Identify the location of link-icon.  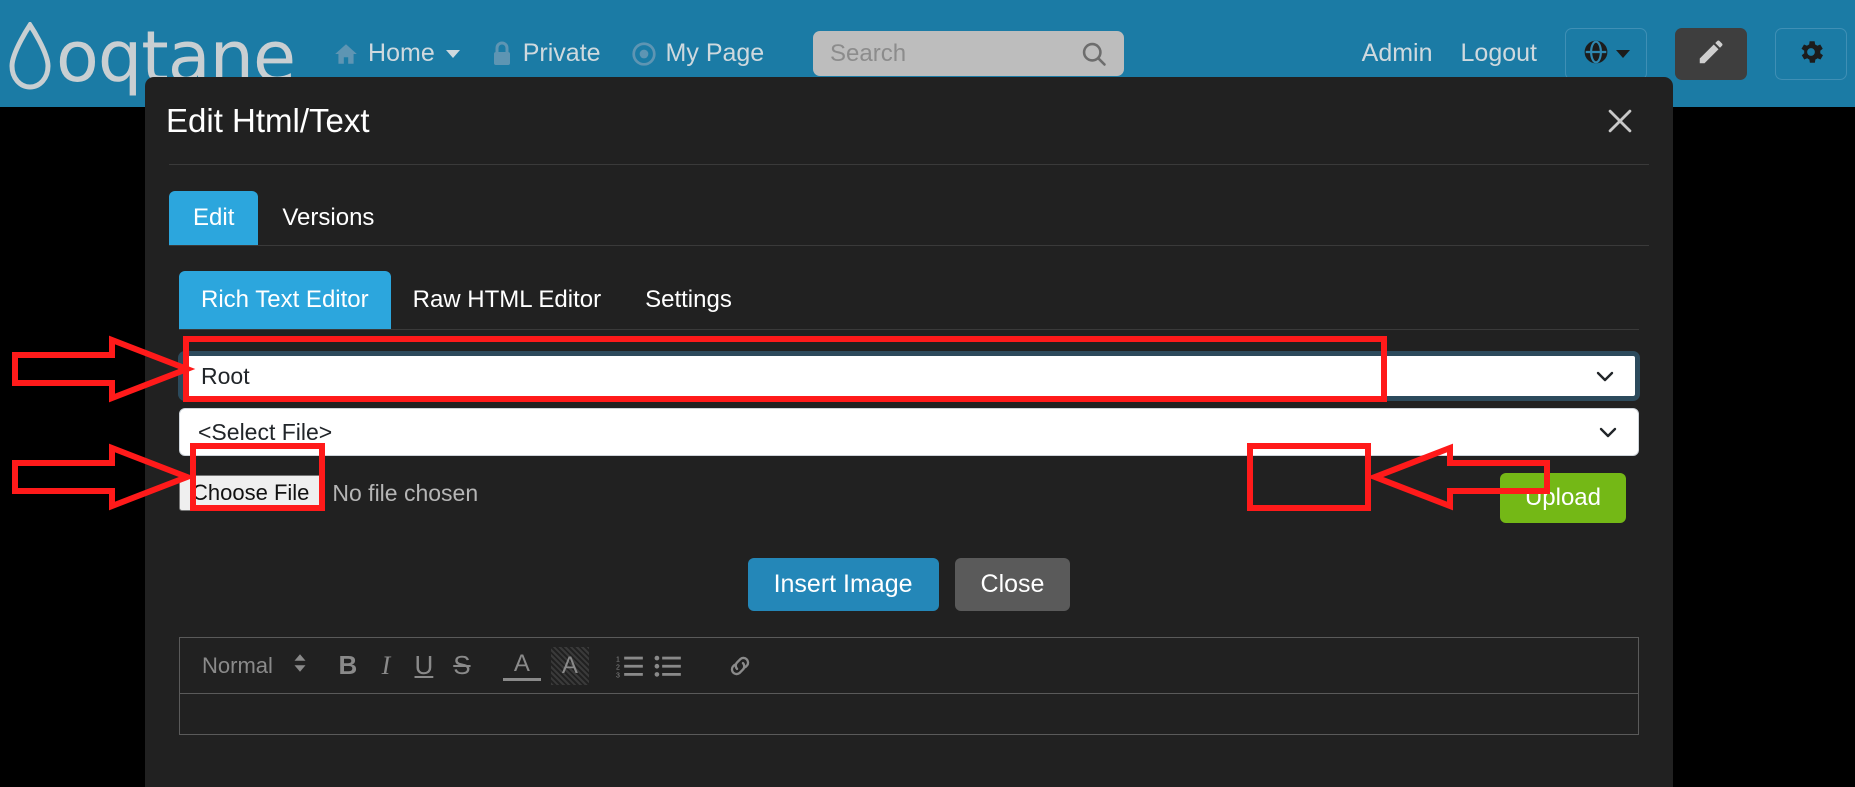
(740, 666).